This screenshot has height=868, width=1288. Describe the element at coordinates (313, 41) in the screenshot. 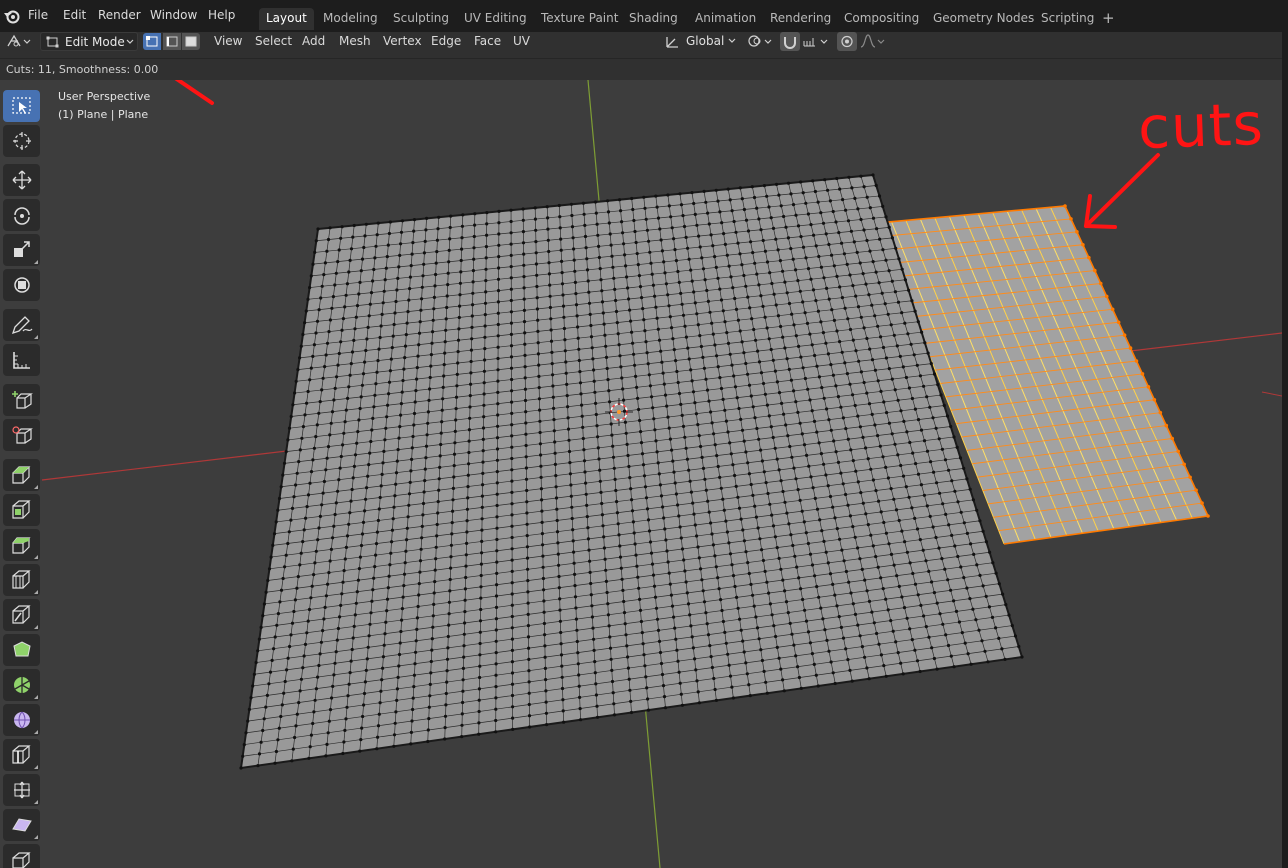

I see `menu-add: Add` at that location.